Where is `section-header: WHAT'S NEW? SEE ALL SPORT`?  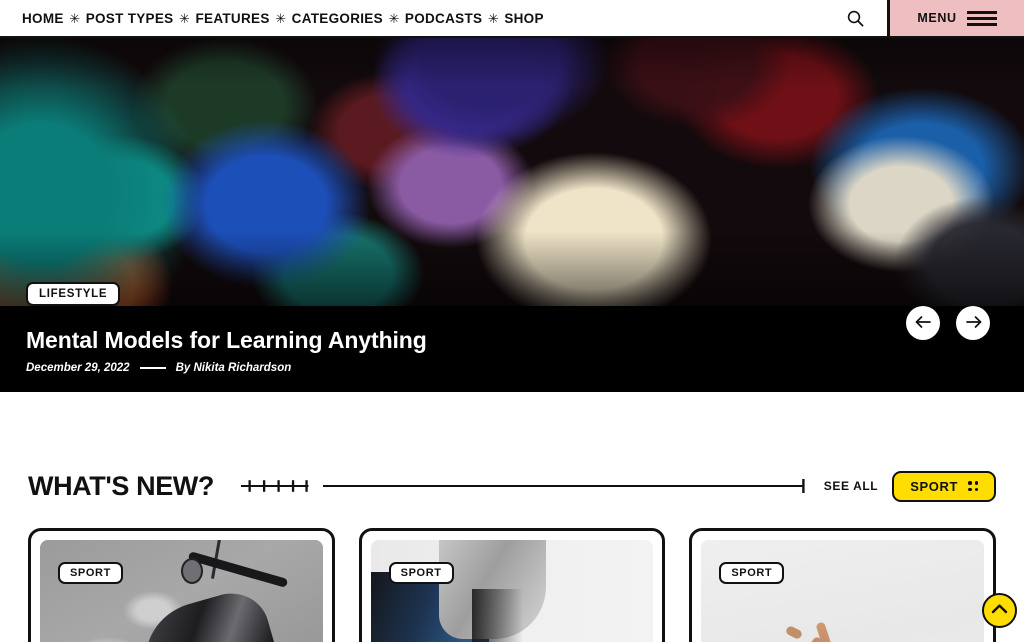
section-header: WHAT'S NEW? SEE ALL SPORT is located at coordinates (512, 486).